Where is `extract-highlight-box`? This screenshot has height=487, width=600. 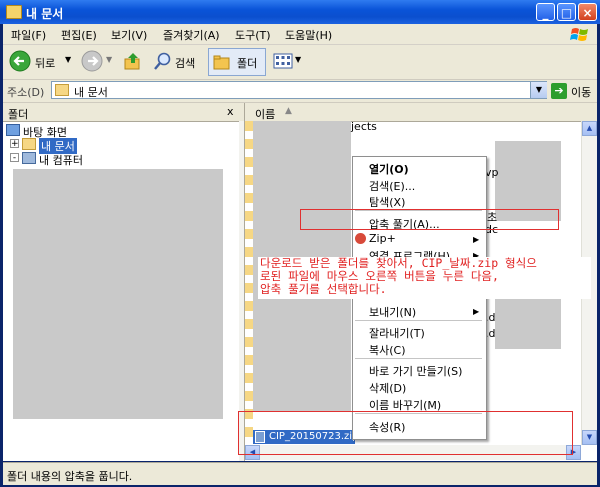
extract-highlight-box is located at coordinates (429, 219).